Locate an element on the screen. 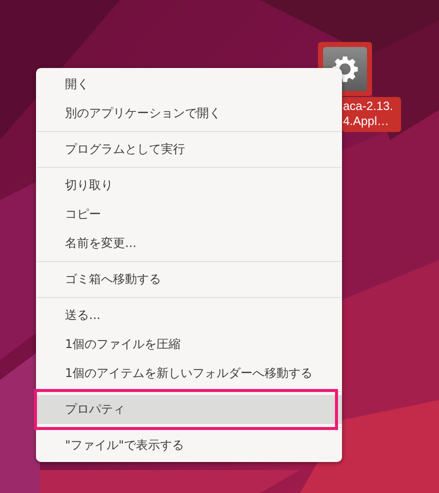  menu-item: プログラムとして実行 is located at coordinates (189, 149).